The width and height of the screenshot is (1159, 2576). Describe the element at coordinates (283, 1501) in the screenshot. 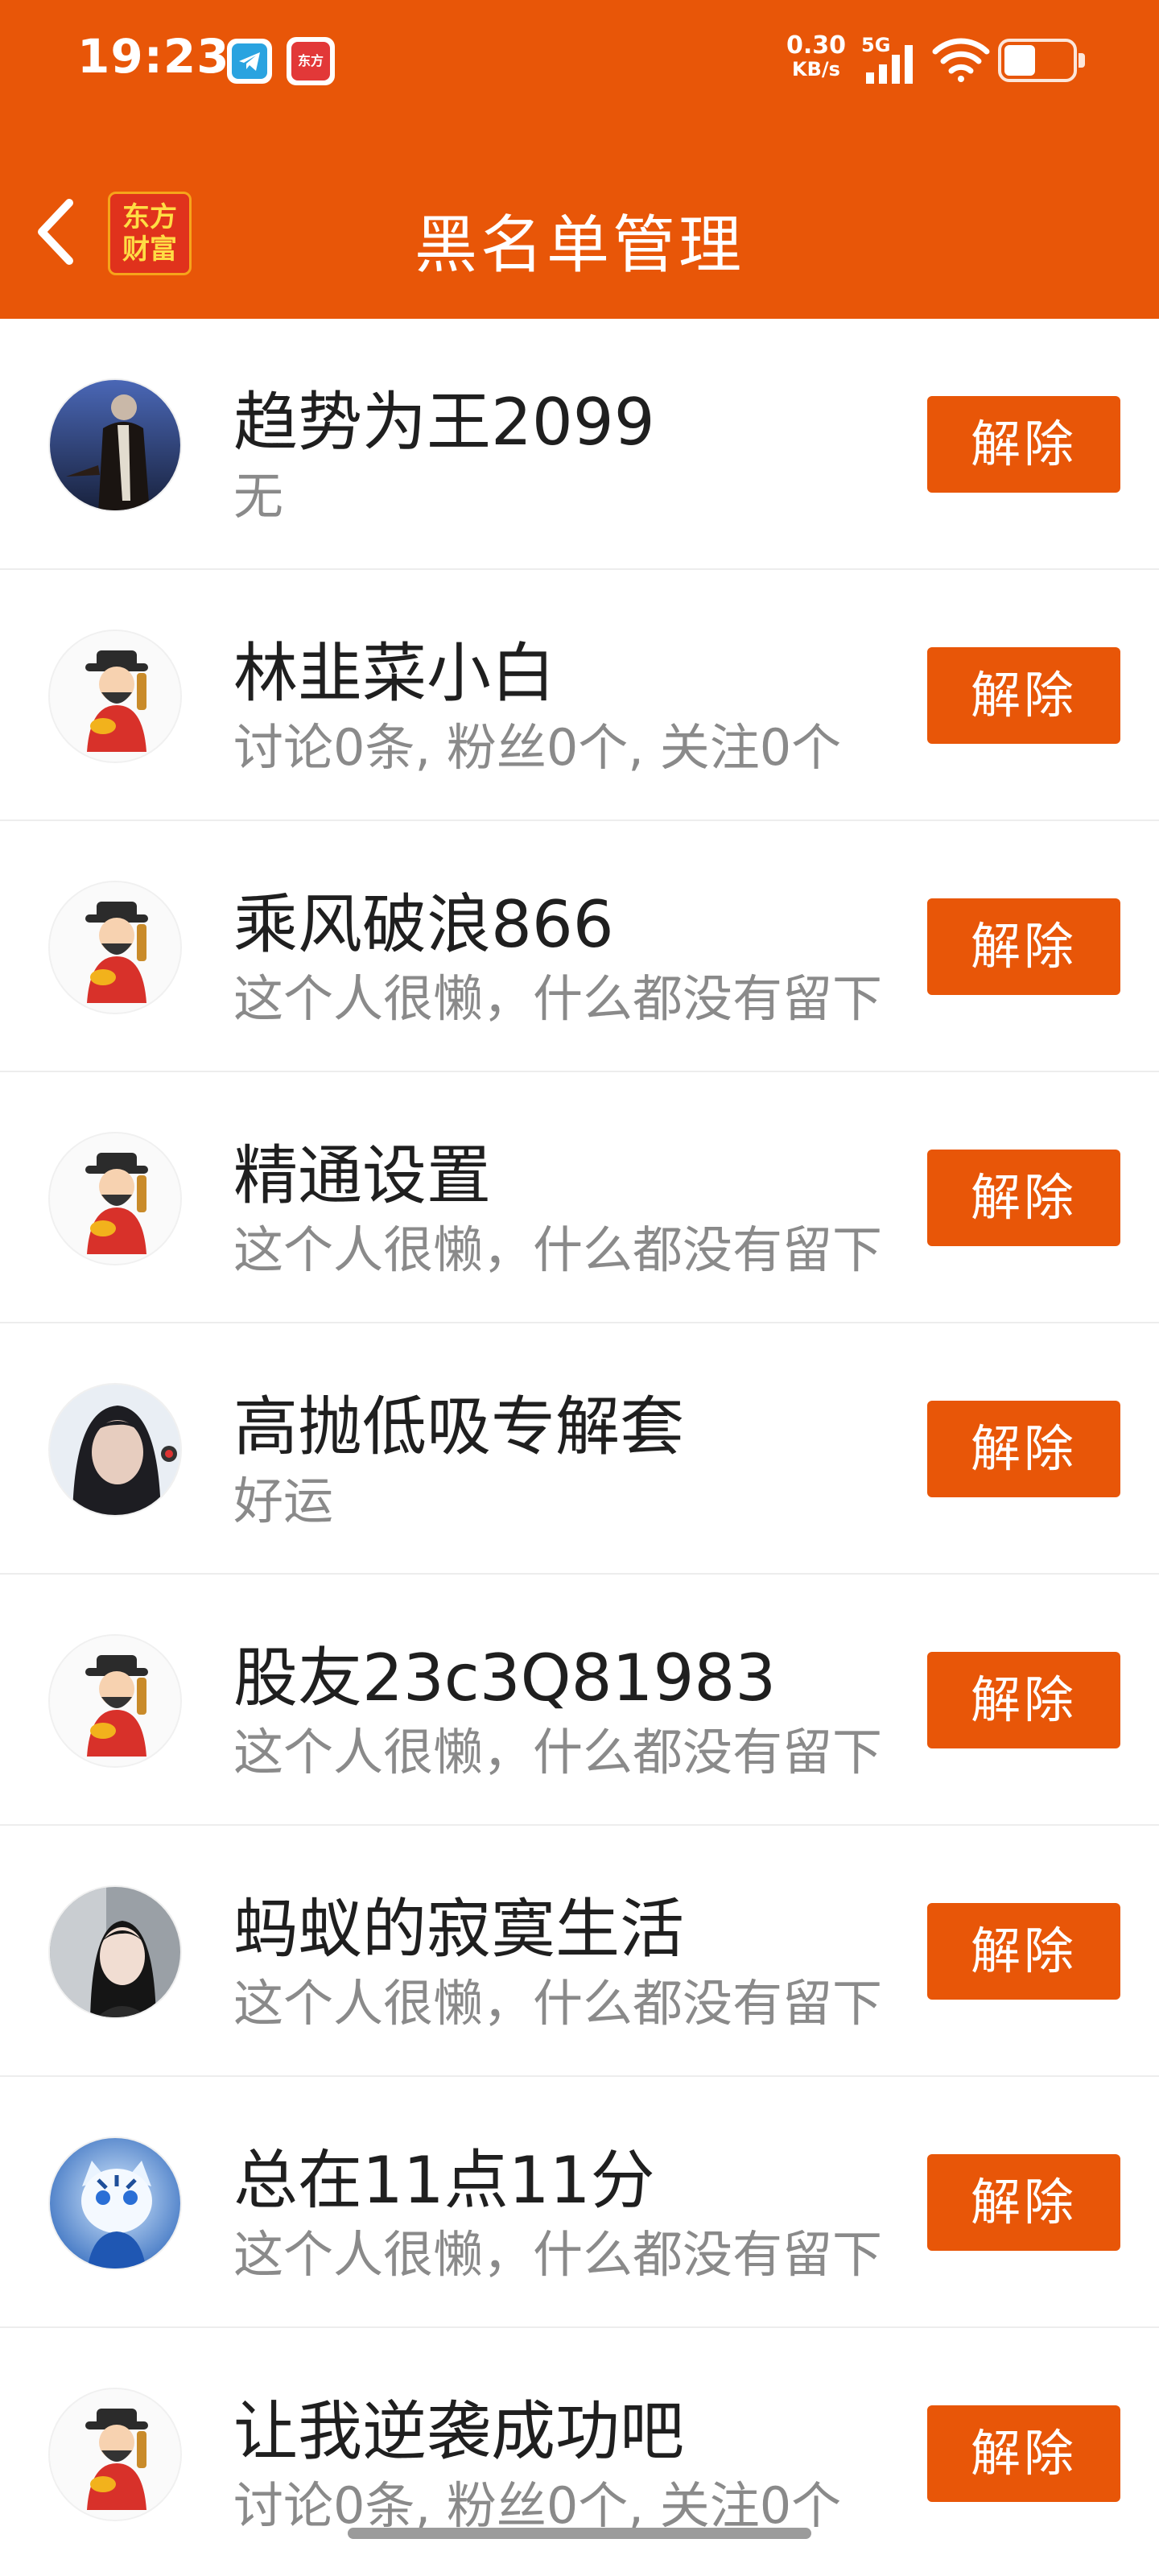

I see `user-description: 好运` at that location.